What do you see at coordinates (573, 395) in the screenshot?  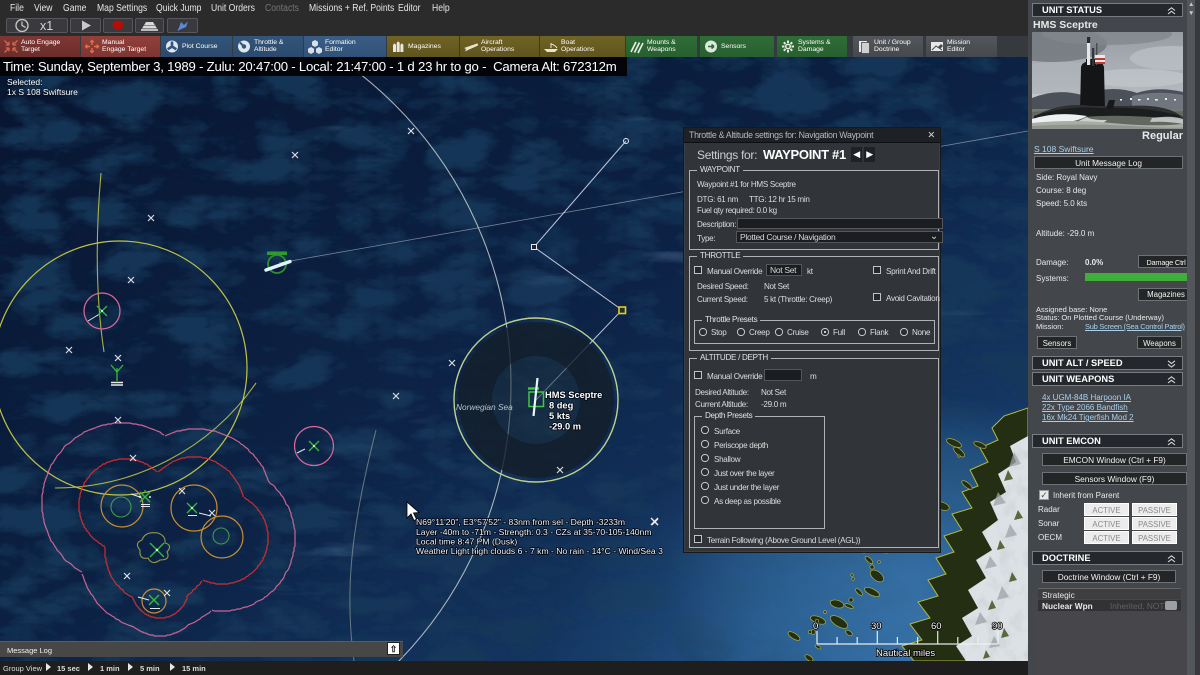 I see `svg-text: HMS Sceptre` at bounding box center [573, 395].